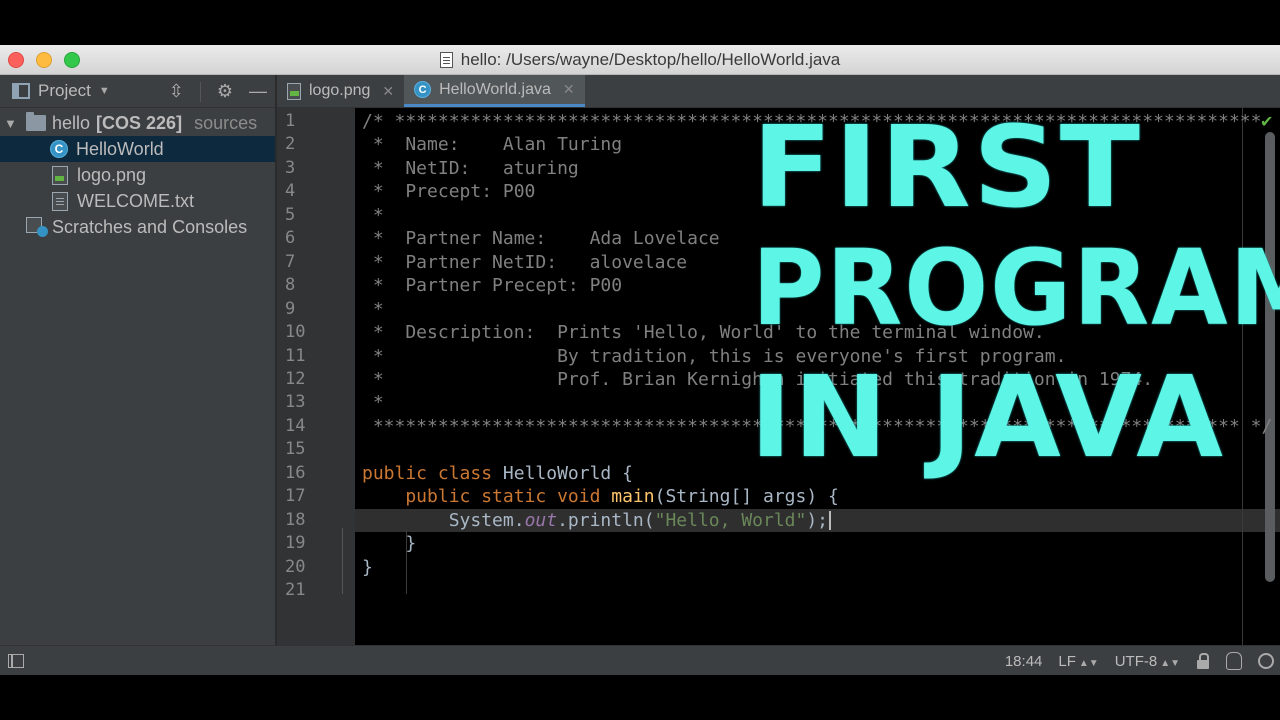 This screenshot has width=1280, height=720. I want to click on tab-label: logo.png, so click(340, 90).